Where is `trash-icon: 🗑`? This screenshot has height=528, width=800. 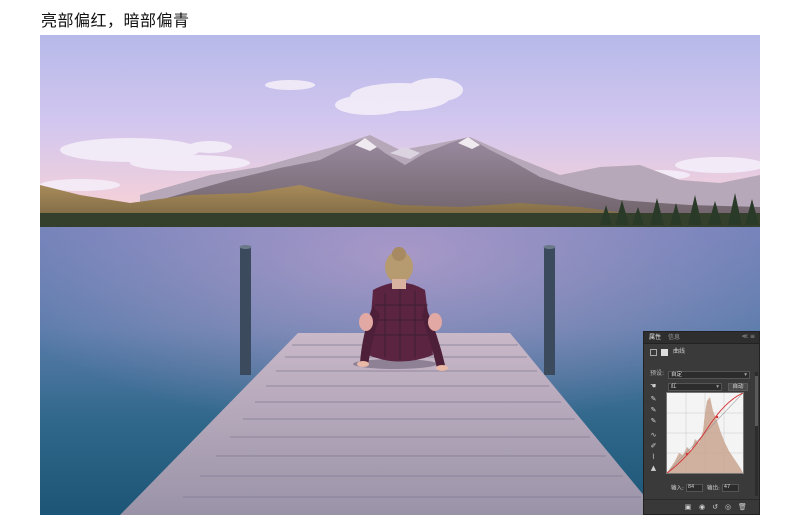 trash-icon: 🗑 is located at coordinates (742, 507).